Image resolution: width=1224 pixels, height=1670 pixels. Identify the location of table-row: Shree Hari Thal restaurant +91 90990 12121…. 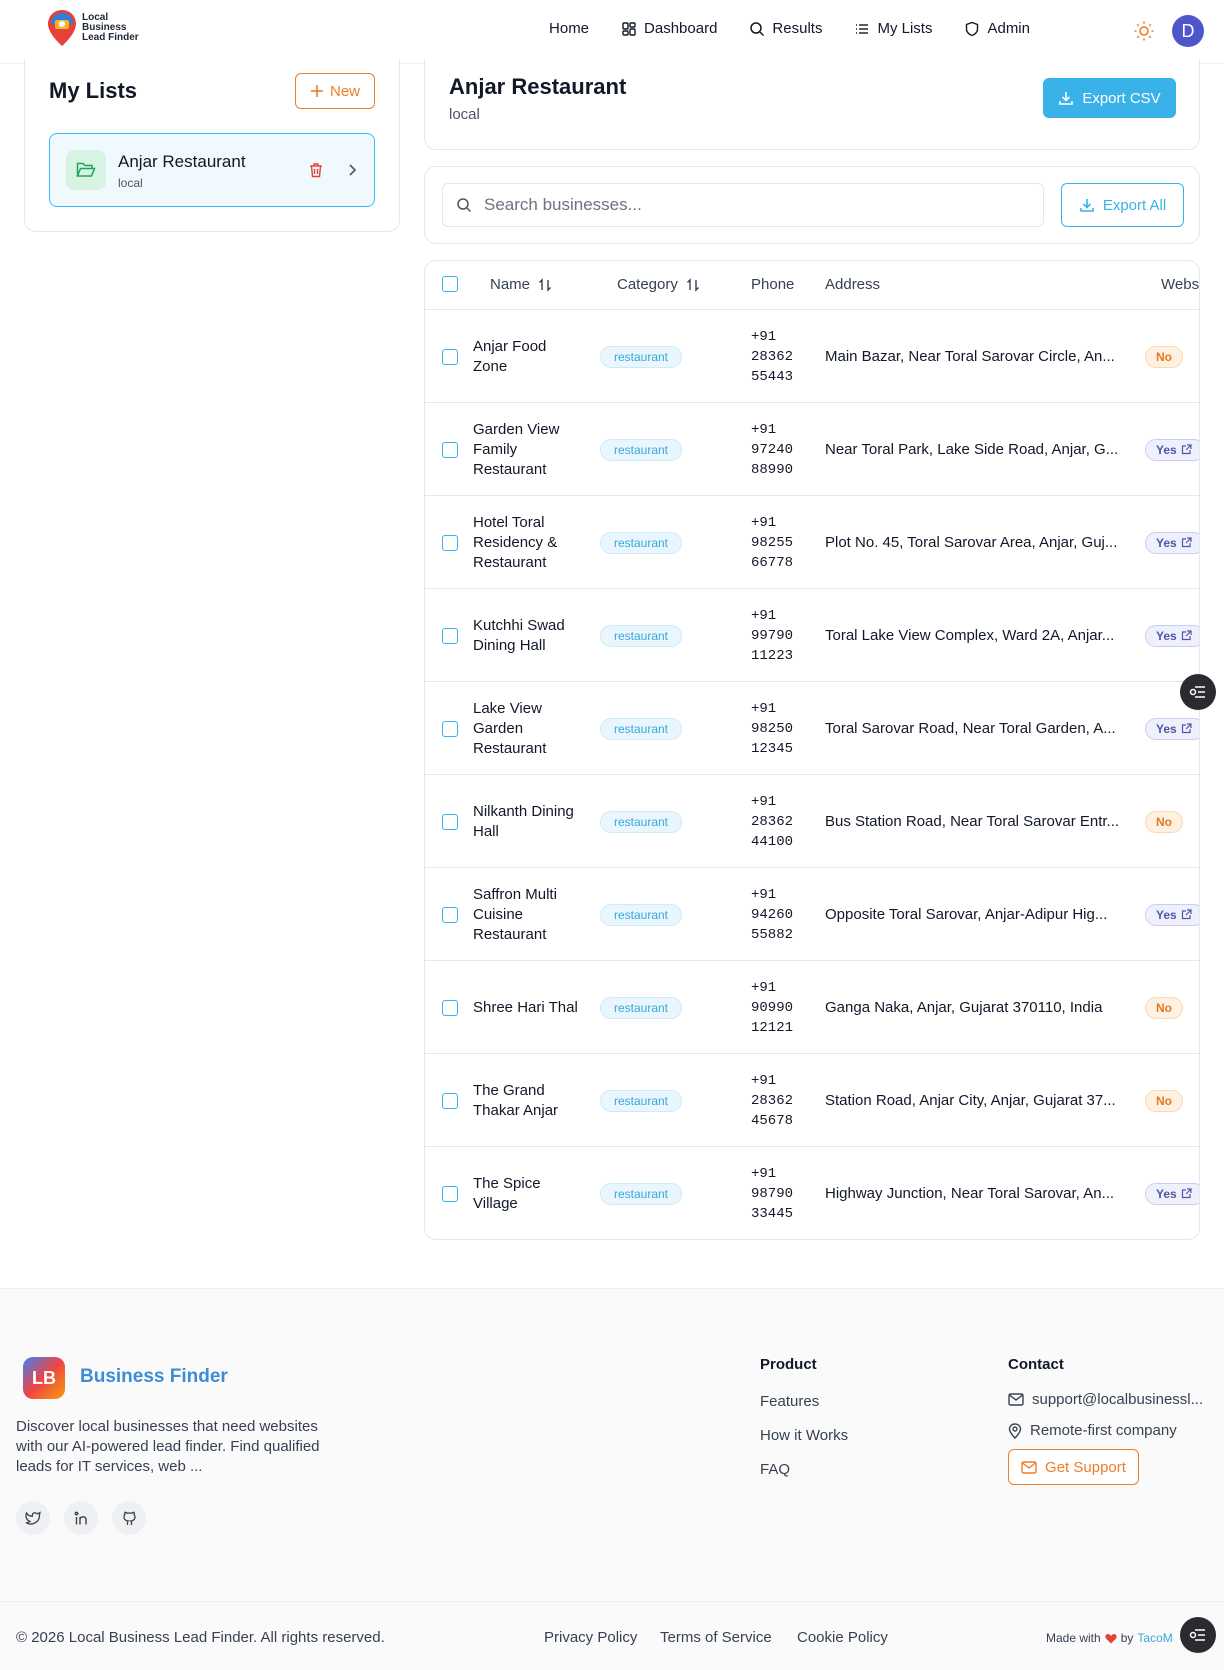
(812, 1007).